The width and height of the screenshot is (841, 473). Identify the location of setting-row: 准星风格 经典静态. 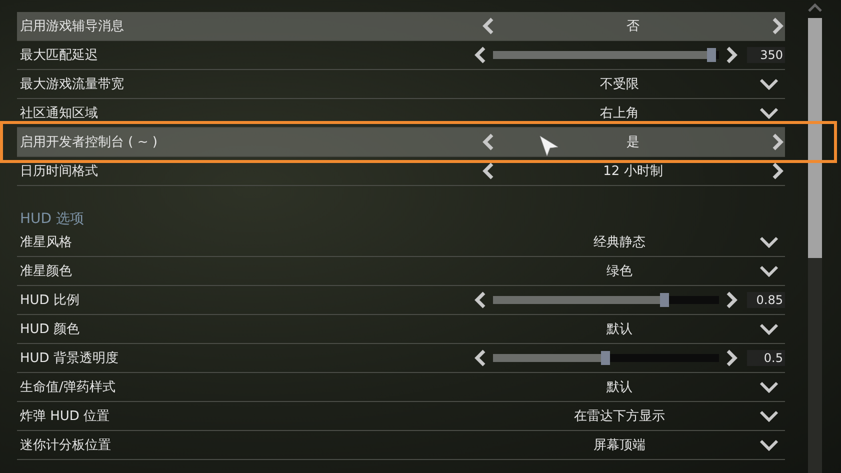
(401, 242).